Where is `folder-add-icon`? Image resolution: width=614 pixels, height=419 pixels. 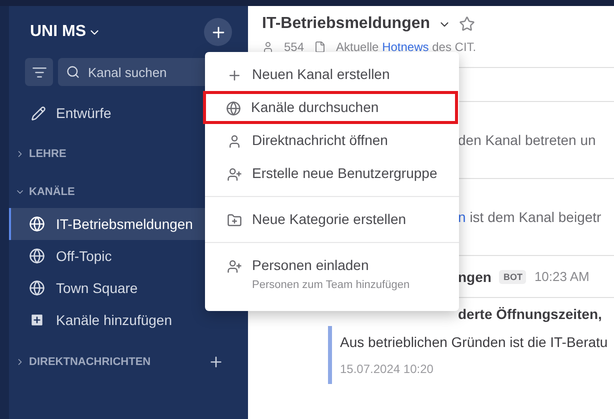
folder-add-icon is located at coordinates (234, 220).